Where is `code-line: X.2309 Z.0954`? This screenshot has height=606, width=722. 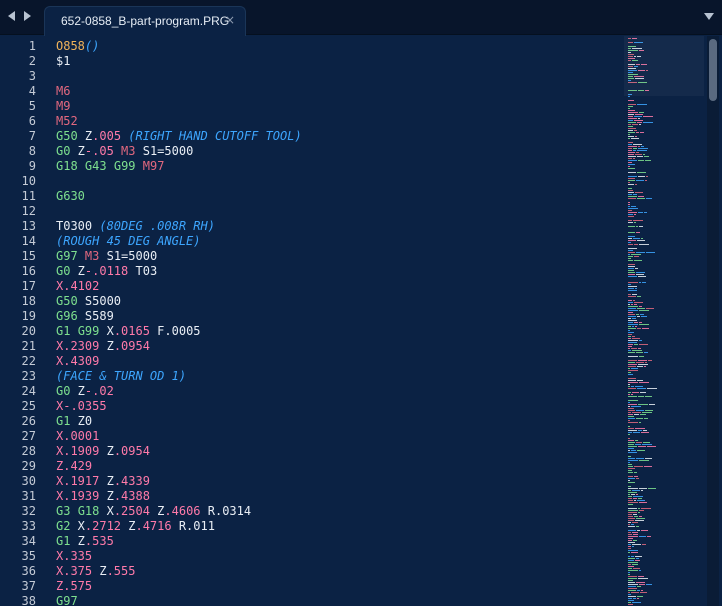 code-line: X.2309 Z.0954 is located at coordinates (103, 346).